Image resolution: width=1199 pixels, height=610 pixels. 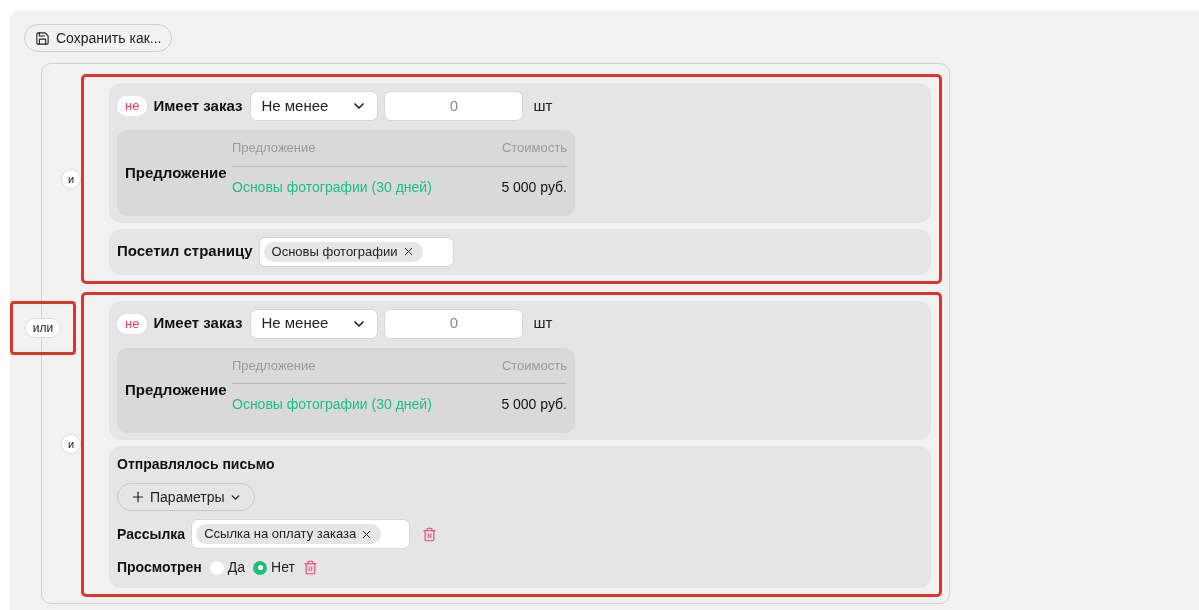 What do you see at coordinates (42, 38) in the screenshot?
I see `save-icon` at bounding box center [42, 38].